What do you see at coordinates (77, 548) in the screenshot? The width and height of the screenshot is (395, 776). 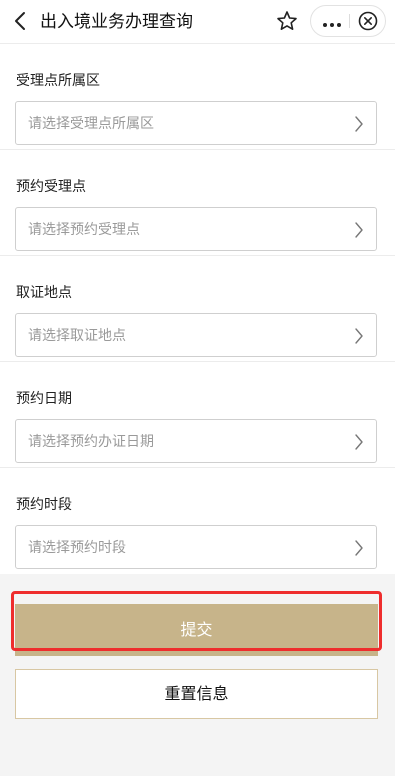 I see `select-placeholder: 请选择预约时段` at bounding box center [77, 548].